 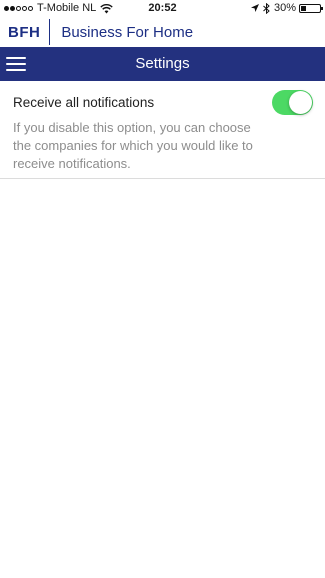 I want to click on status-bar: T-Mobile NL 20:52 30%, so click(x=162, y=8).